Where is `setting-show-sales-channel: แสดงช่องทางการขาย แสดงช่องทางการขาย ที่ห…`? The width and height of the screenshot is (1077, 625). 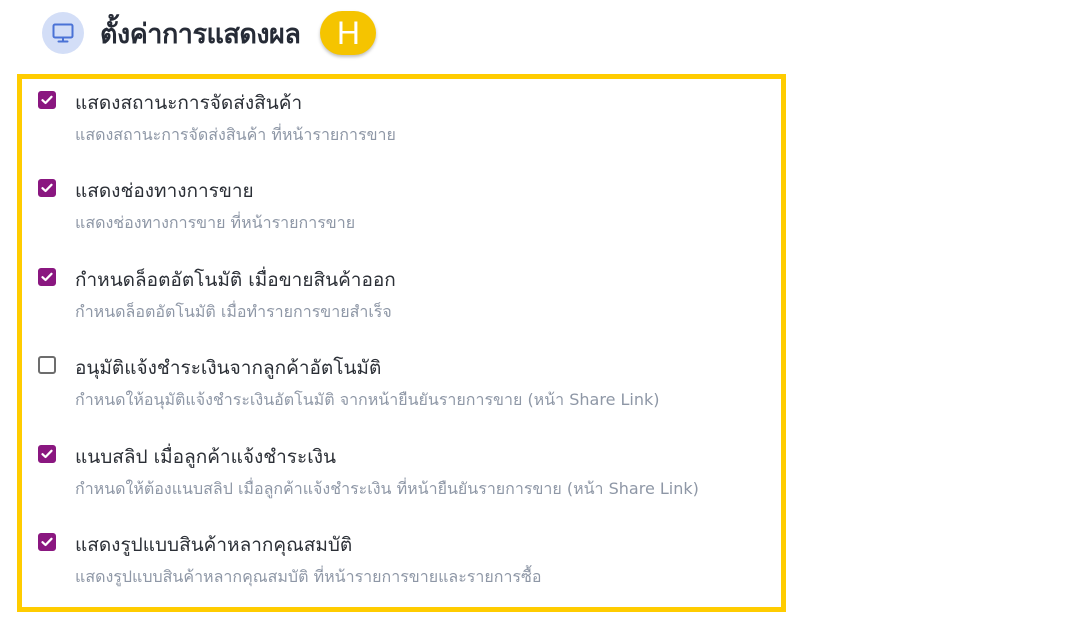 setting-show-sales-channel: แสดงช่องทางการขาย แสดงช่องทางการขาย ที่ห… is located at coordinates (401, 202).